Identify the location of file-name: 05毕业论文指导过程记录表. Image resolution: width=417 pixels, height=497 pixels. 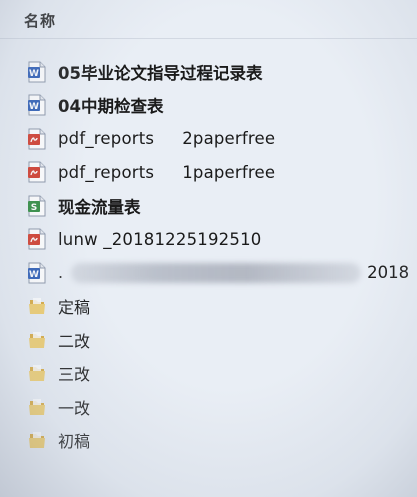
(160, 73).